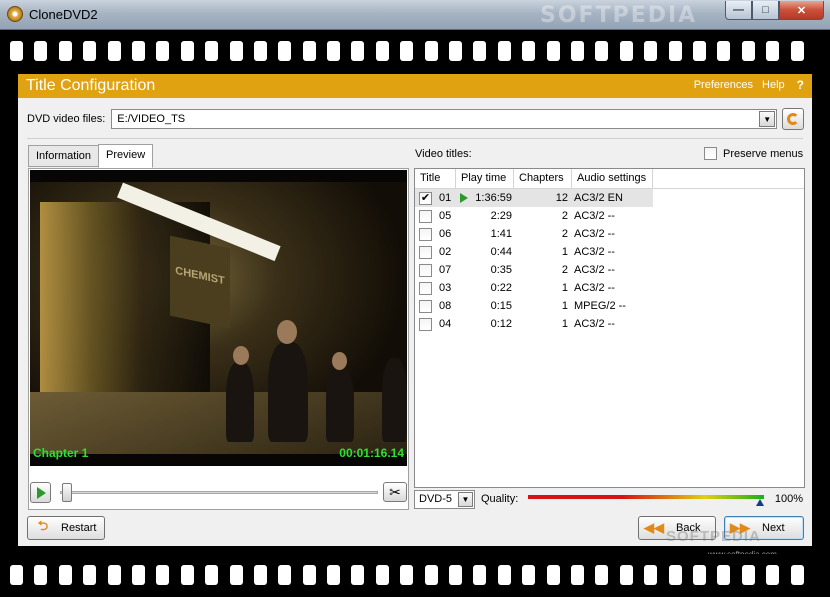 The width and height of the screenshot is (830, 597). I want to click on list-item: 06 1:41 2 AC3/2 --, so click(609, 234).